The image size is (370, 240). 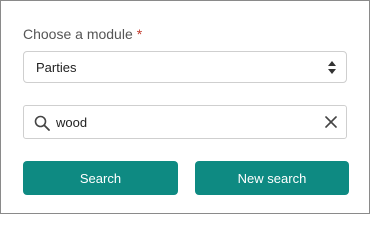 What do you see at coordinates (185, 67) in the screenshot?
I see `module-select: Parties` at bounding box center [185, 67].